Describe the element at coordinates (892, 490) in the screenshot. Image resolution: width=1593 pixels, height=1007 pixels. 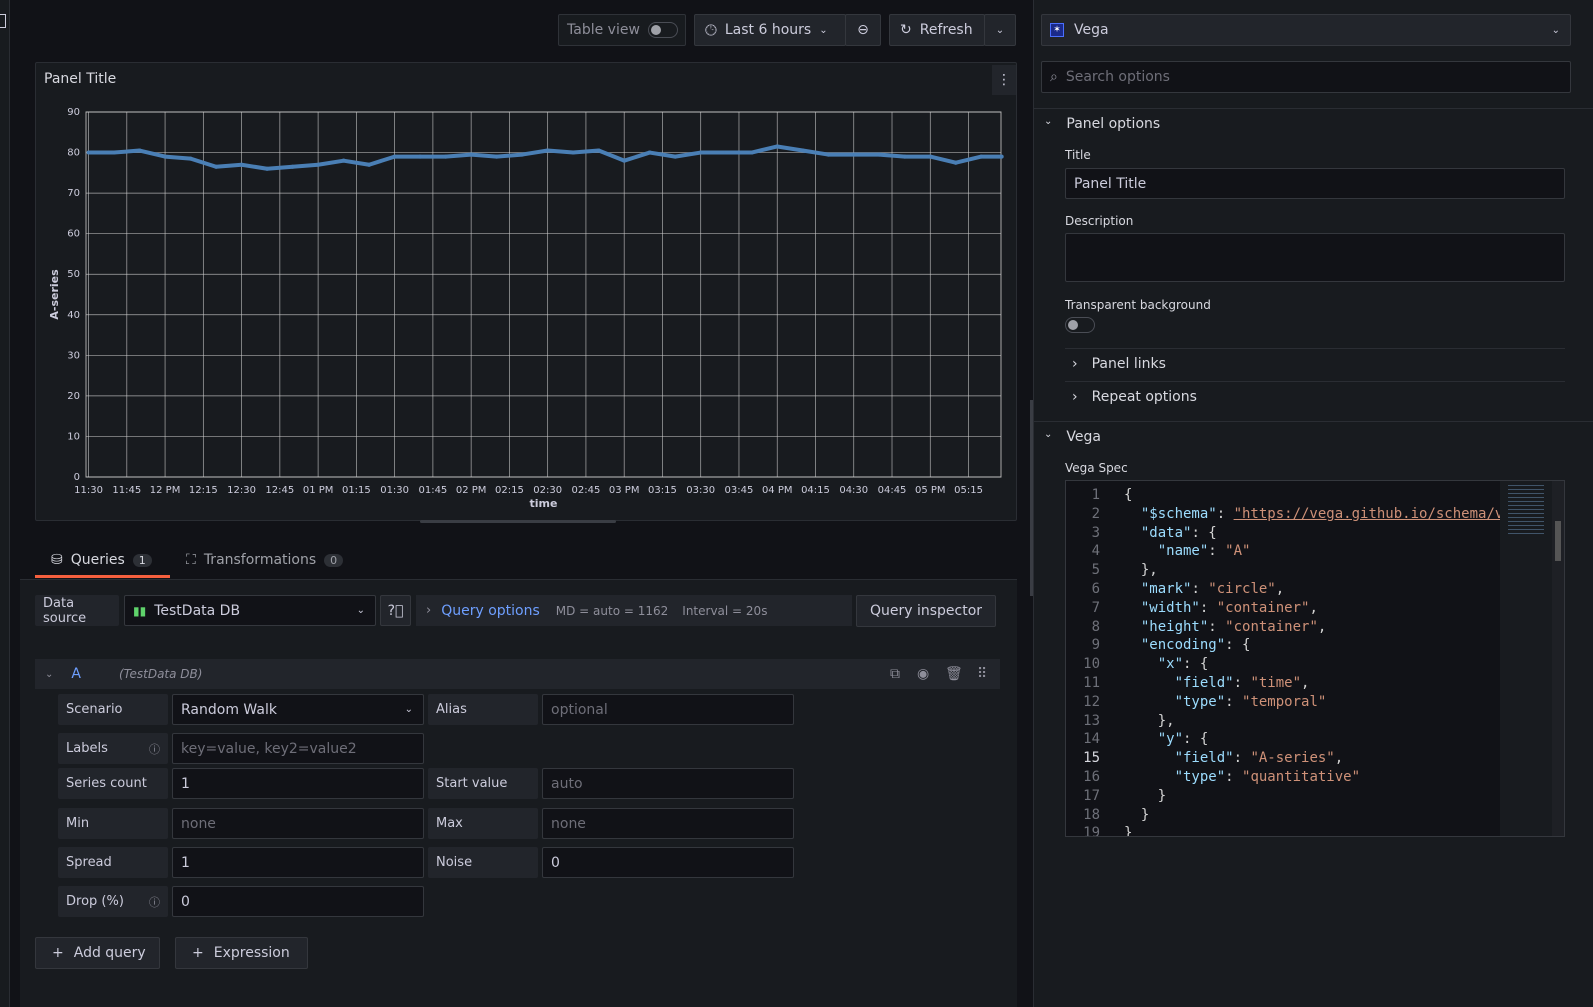
I see `x-tick-label: 04:45` at that location.